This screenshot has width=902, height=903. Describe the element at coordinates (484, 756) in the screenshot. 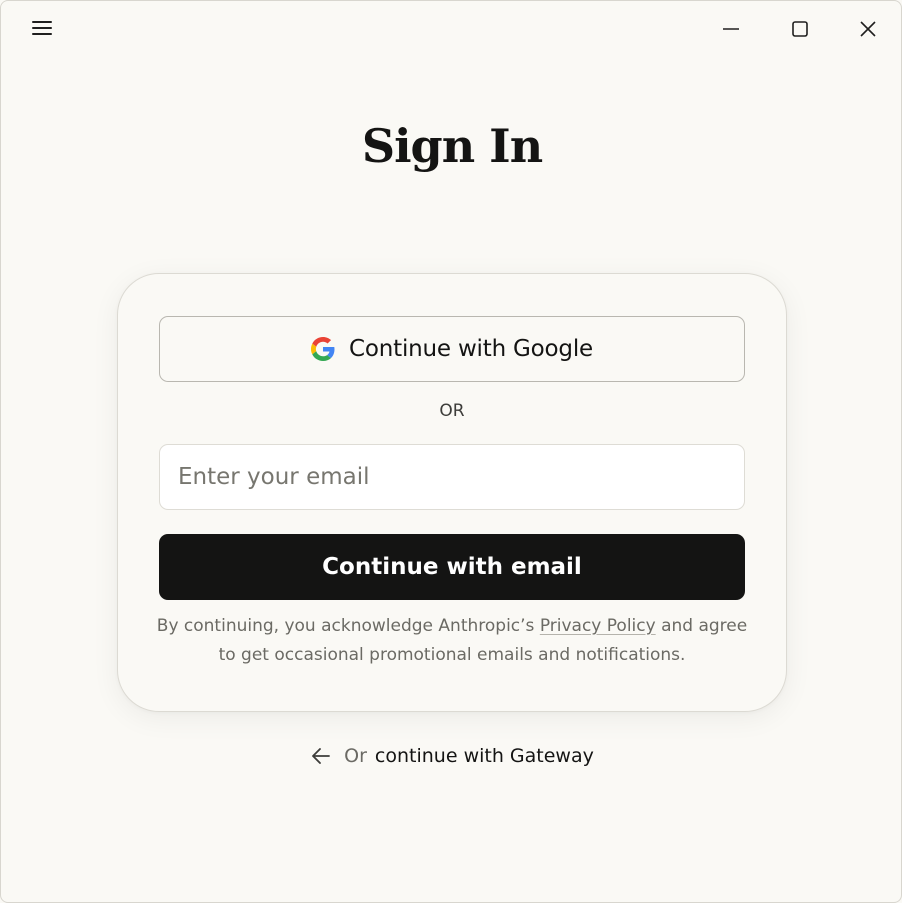

I see `gateway-link-label: continue with Gateway` at that location.